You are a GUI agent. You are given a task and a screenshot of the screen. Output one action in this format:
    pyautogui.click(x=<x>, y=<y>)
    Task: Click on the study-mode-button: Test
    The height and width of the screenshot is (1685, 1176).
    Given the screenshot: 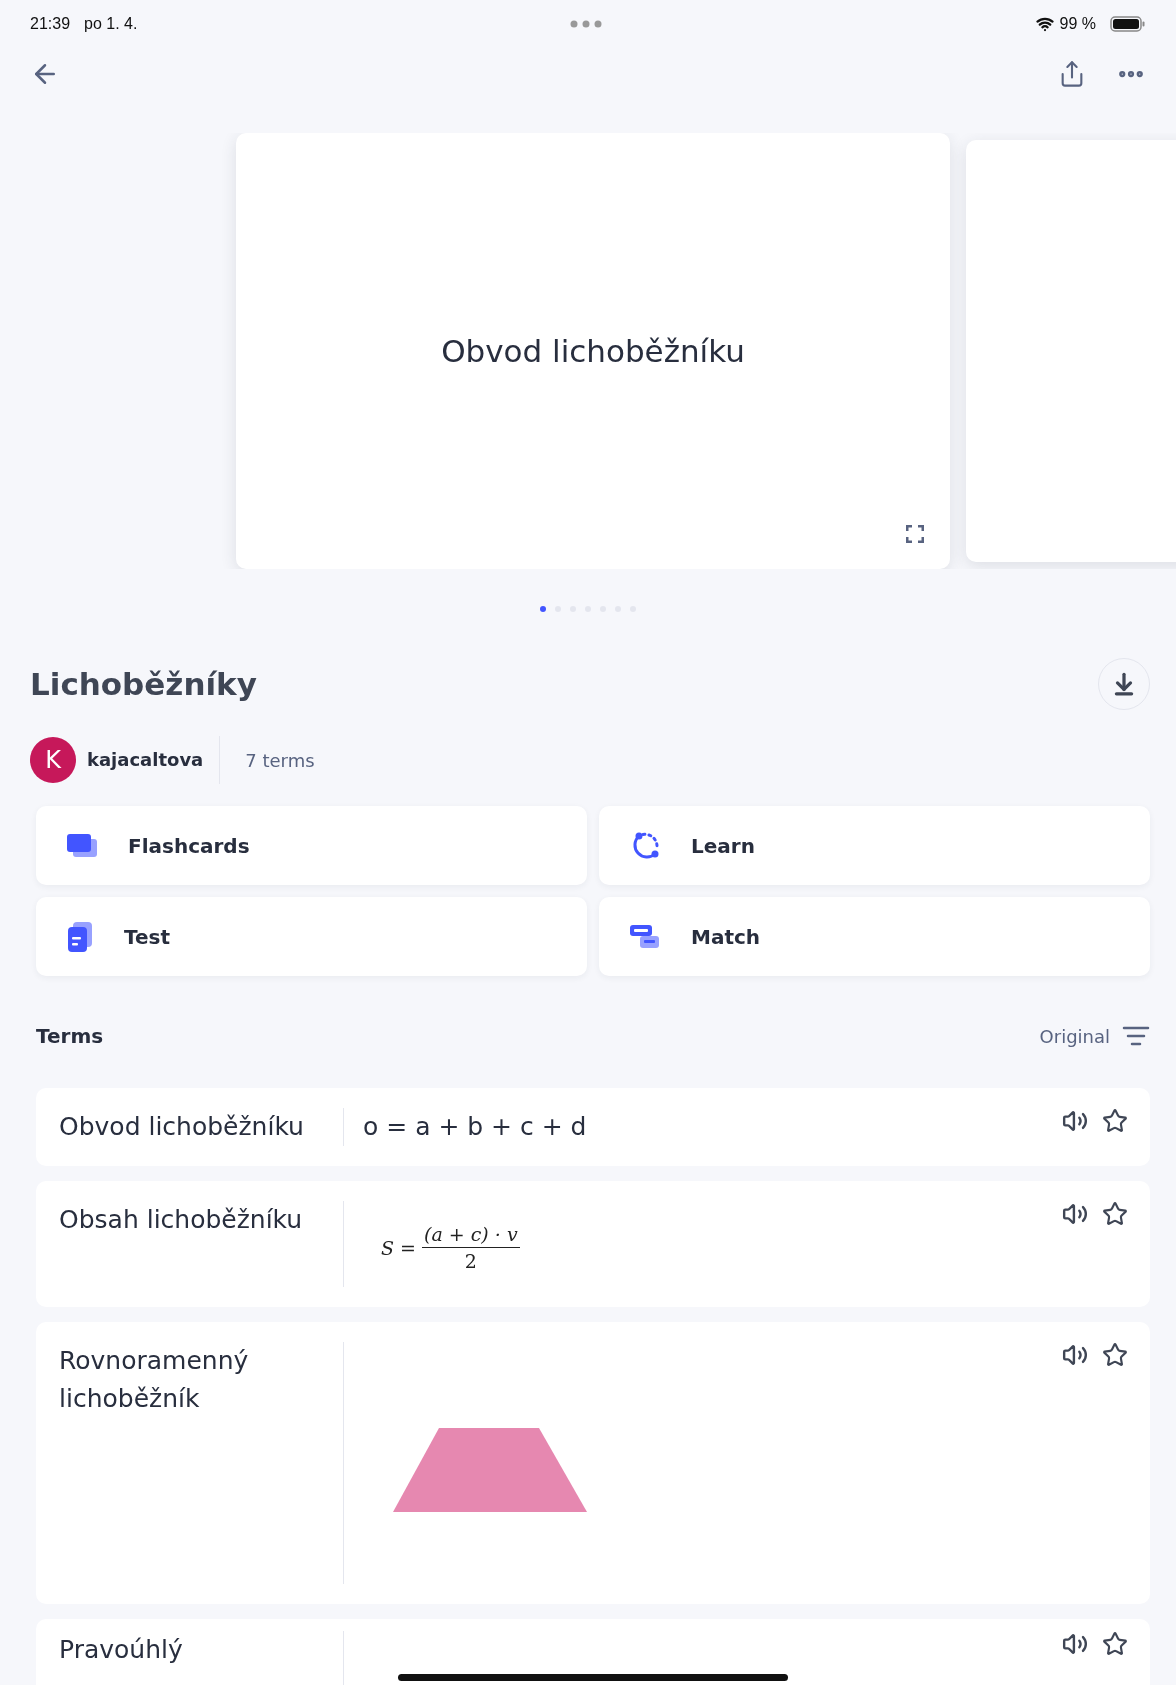 What is the action you would take?
    pyautogui.click(x=311, y=936)
    